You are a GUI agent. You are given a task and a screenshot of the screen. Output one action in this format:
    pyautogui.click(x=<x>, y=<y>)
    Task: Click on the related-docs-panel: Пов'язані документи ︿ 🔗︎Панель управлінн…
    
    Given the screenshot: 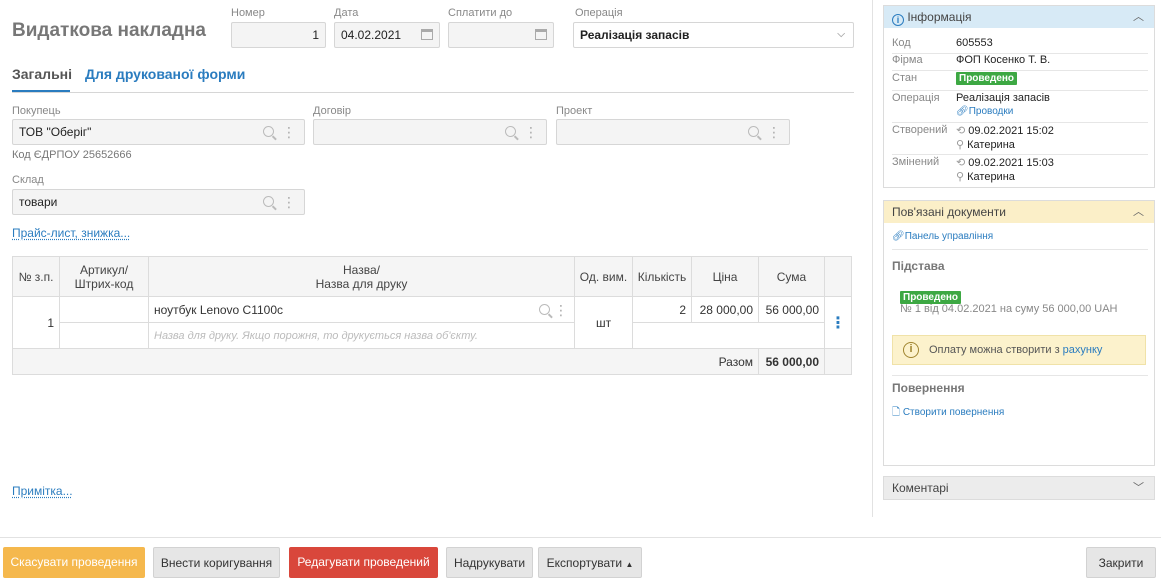 What is the action you would take?
    pyautogui.click(x=1019, y=333)
    